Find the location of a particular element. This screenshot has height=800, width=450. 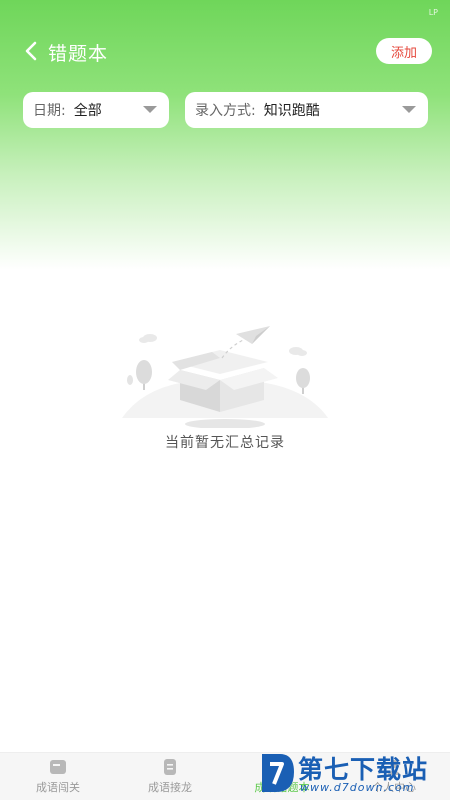

date-filter-value: 全部 is located at coordinates (87, 111).